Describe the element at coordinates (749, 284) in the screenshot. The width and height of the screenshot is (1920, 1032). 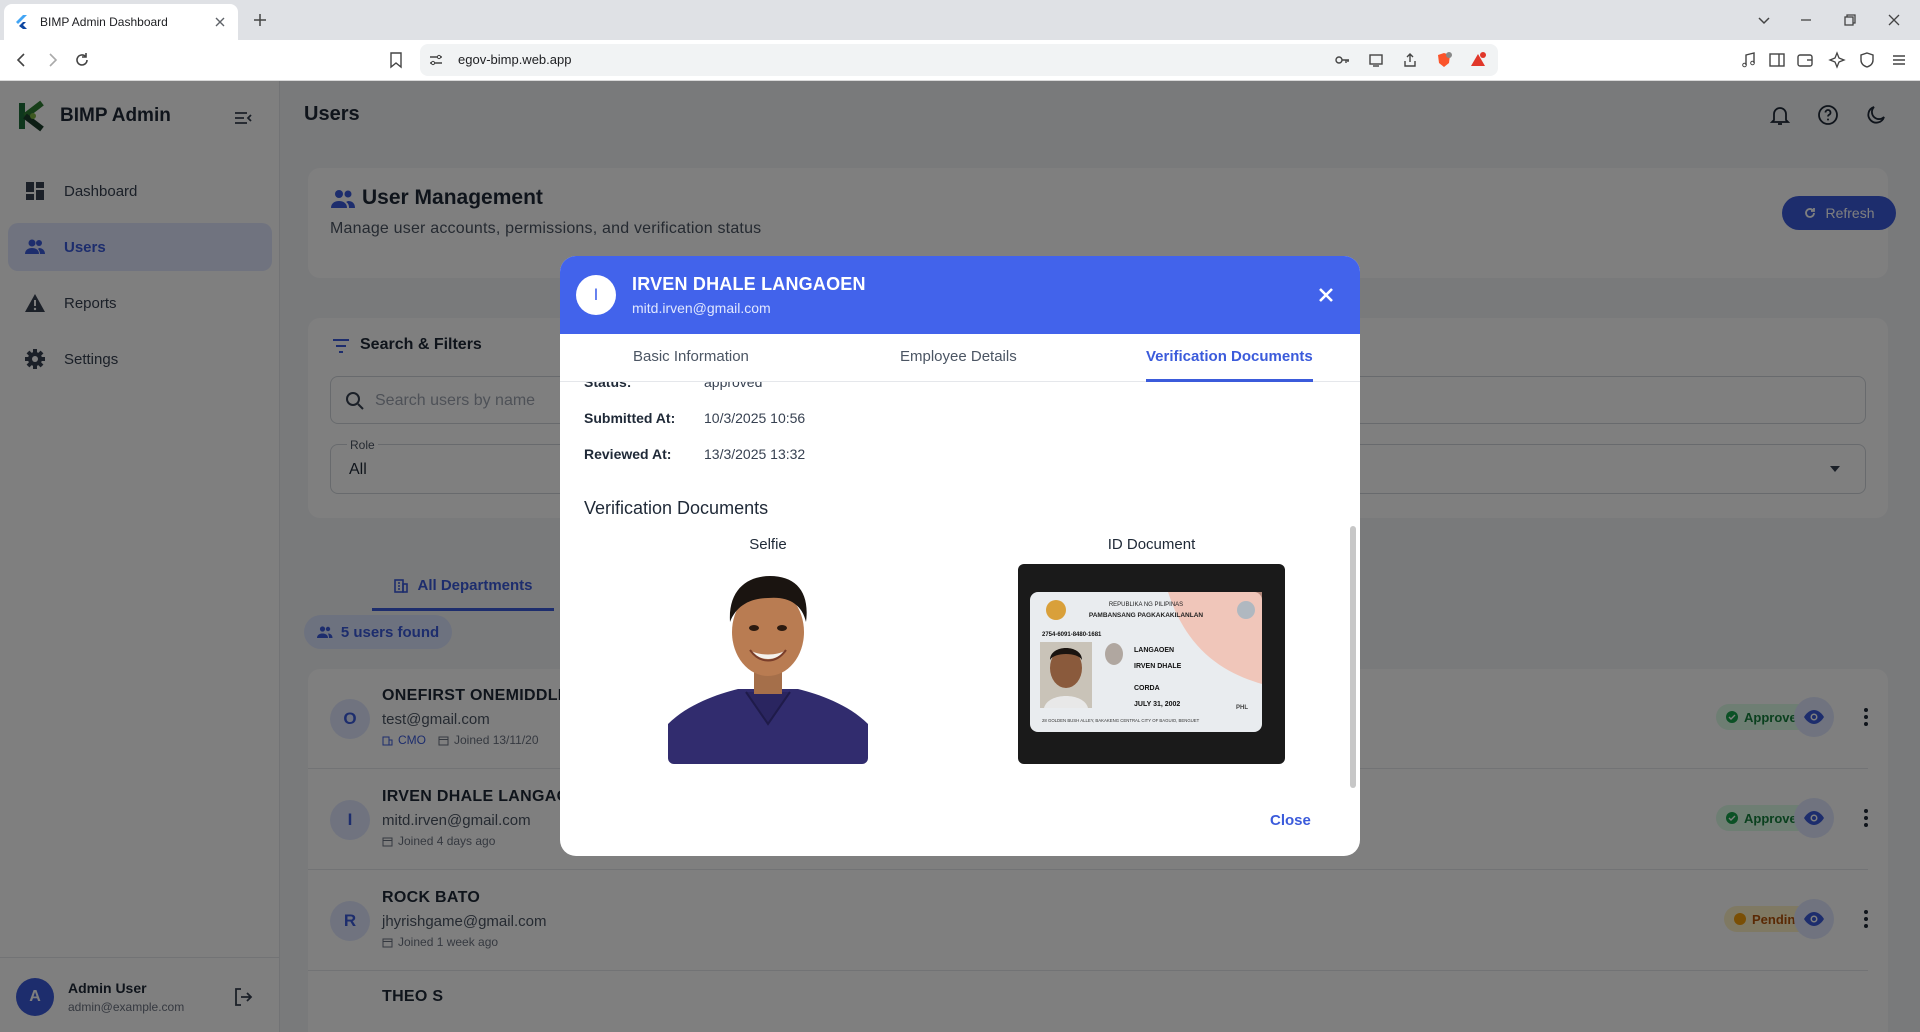
I see `dialog-user-name: IRVEN DHALE LANGAOEN` at that location.